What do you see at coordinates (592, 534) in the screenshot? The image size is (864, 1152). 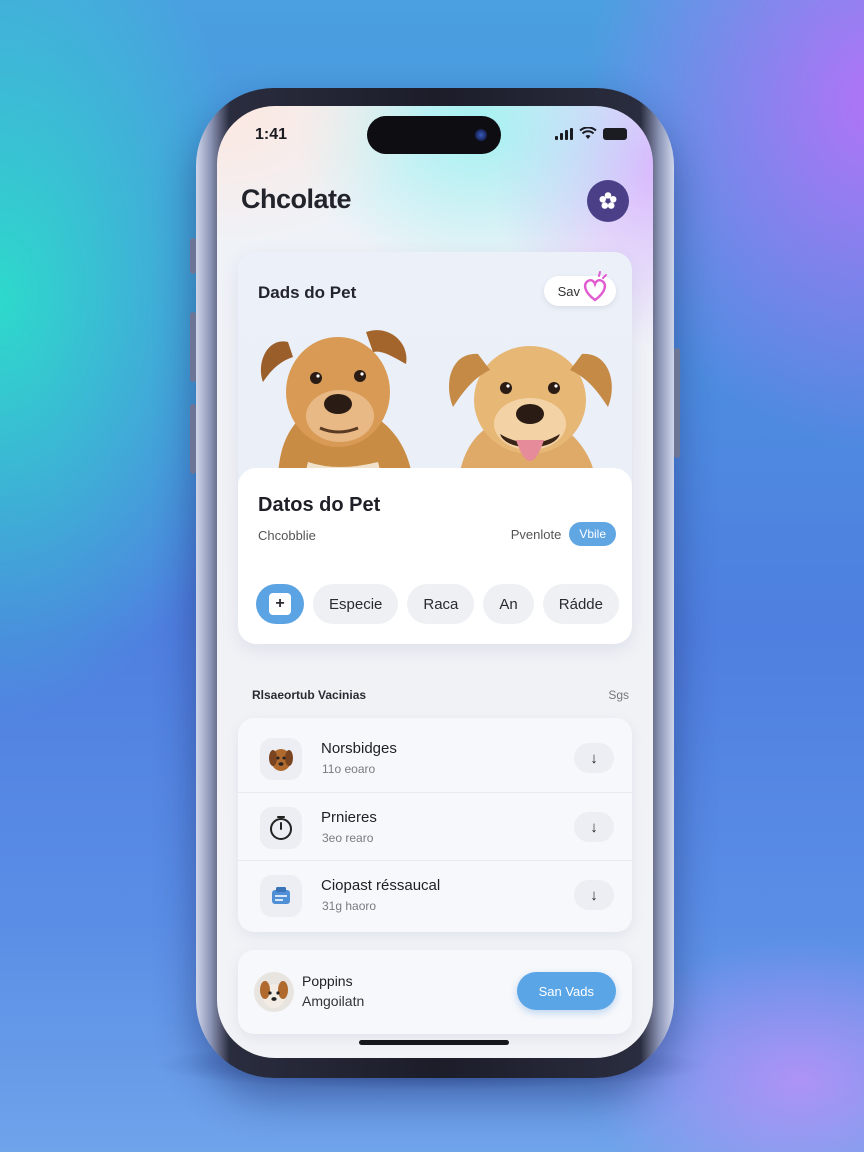 I see `pet-tag-badge: Vbile` at bounding box center [592, 534].